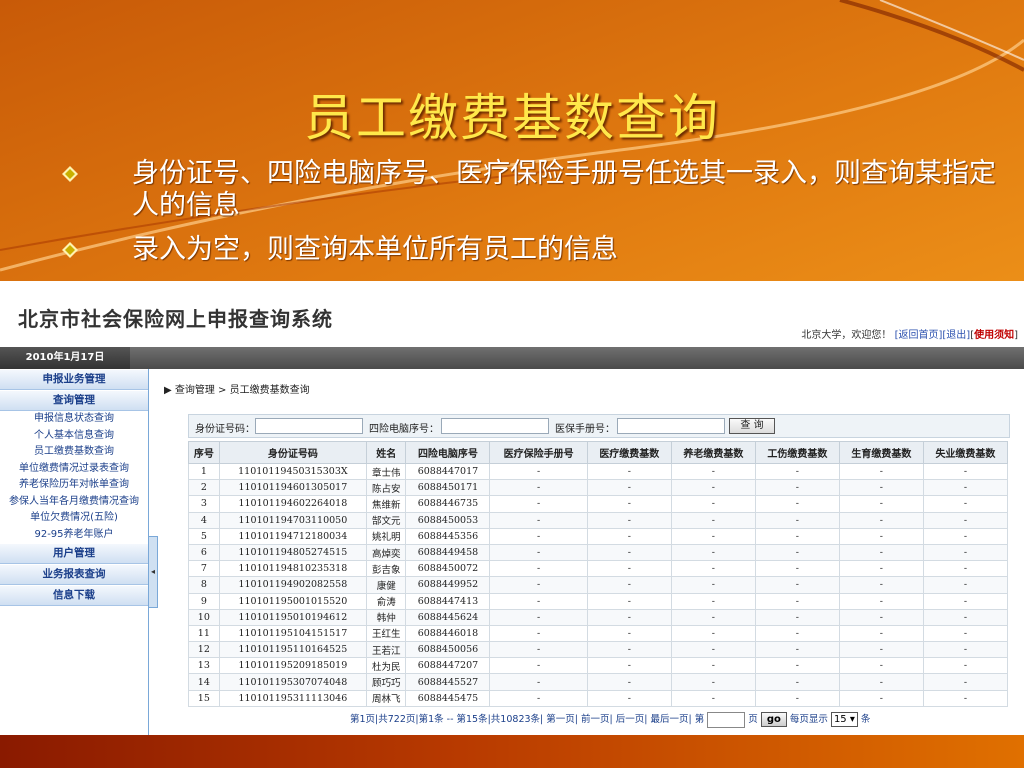  Describe the element at coordinates (175, 319) in the screenshot. I see `app-logo: 北京市社会保险网上申报查询系统` at that location.